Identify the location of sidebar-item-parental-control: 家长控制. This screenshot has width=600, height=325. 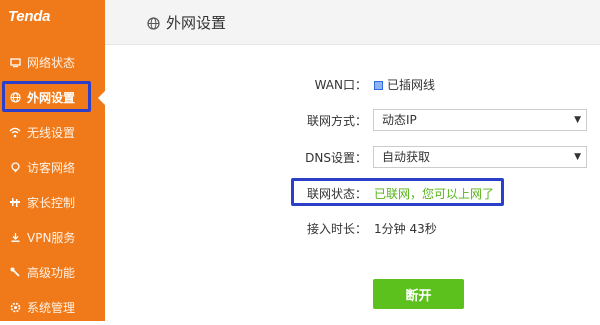
(52, 202).